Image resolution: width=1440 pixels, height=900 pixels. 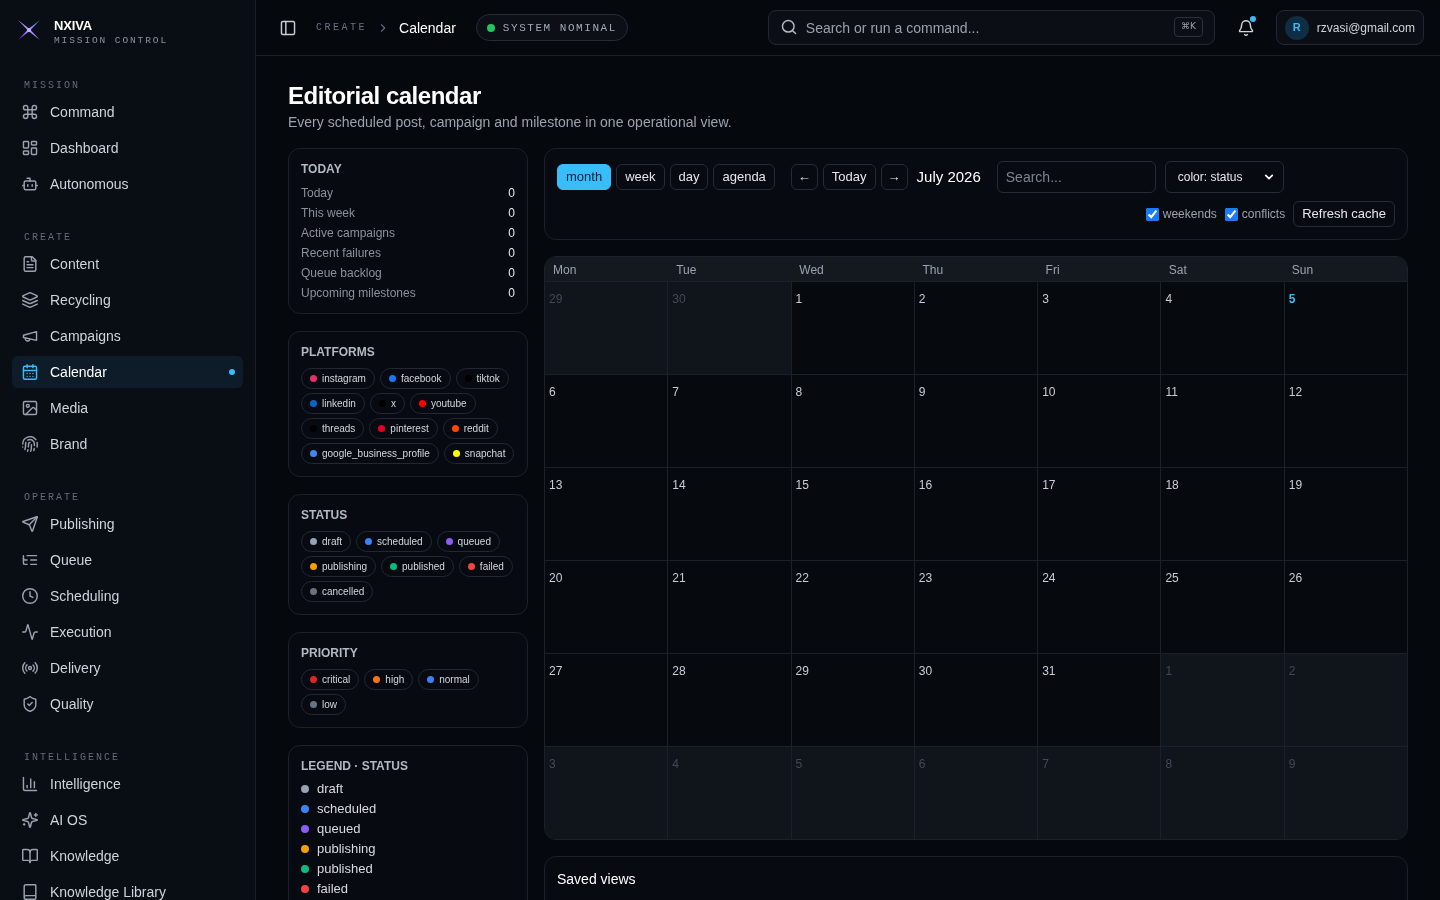 I want to click on day-cell: 28, so click(x=729, y=700).